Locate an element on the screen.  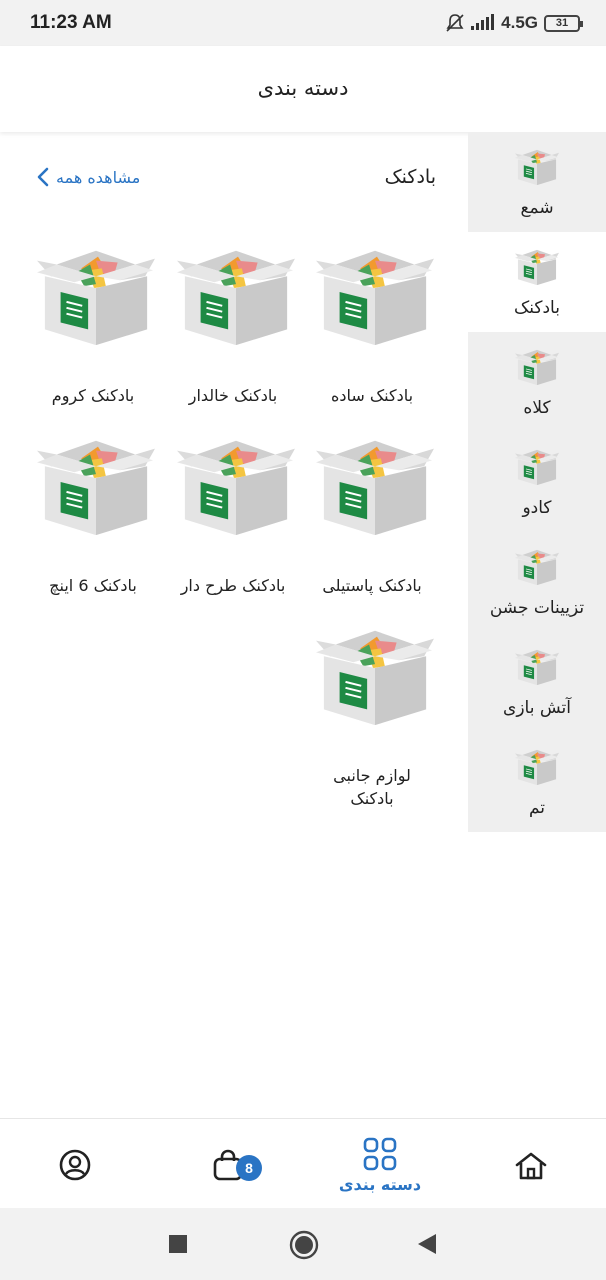
sidebar-item-label: تم is located at coordinates (537, 808).